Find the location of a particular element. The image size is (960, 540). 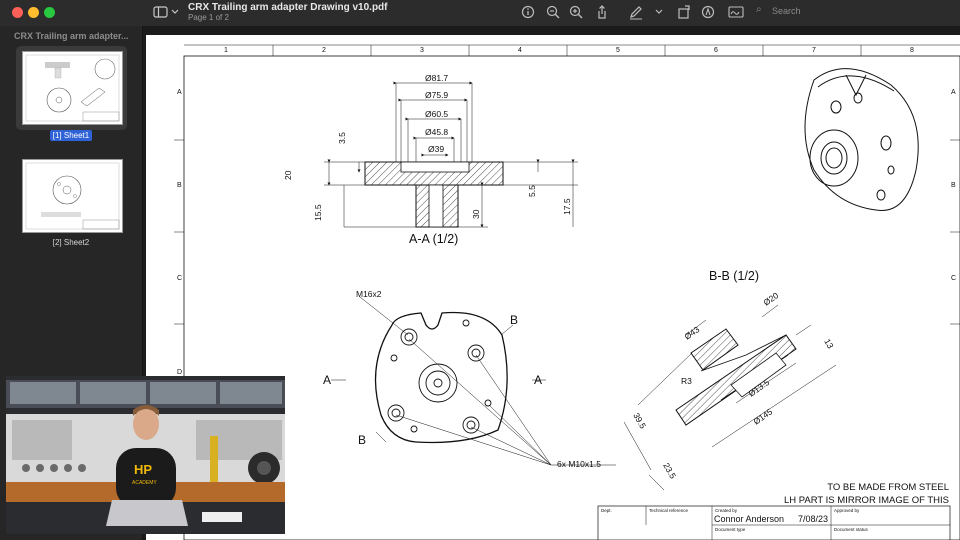

info-button is located at coordinates (528, 12).